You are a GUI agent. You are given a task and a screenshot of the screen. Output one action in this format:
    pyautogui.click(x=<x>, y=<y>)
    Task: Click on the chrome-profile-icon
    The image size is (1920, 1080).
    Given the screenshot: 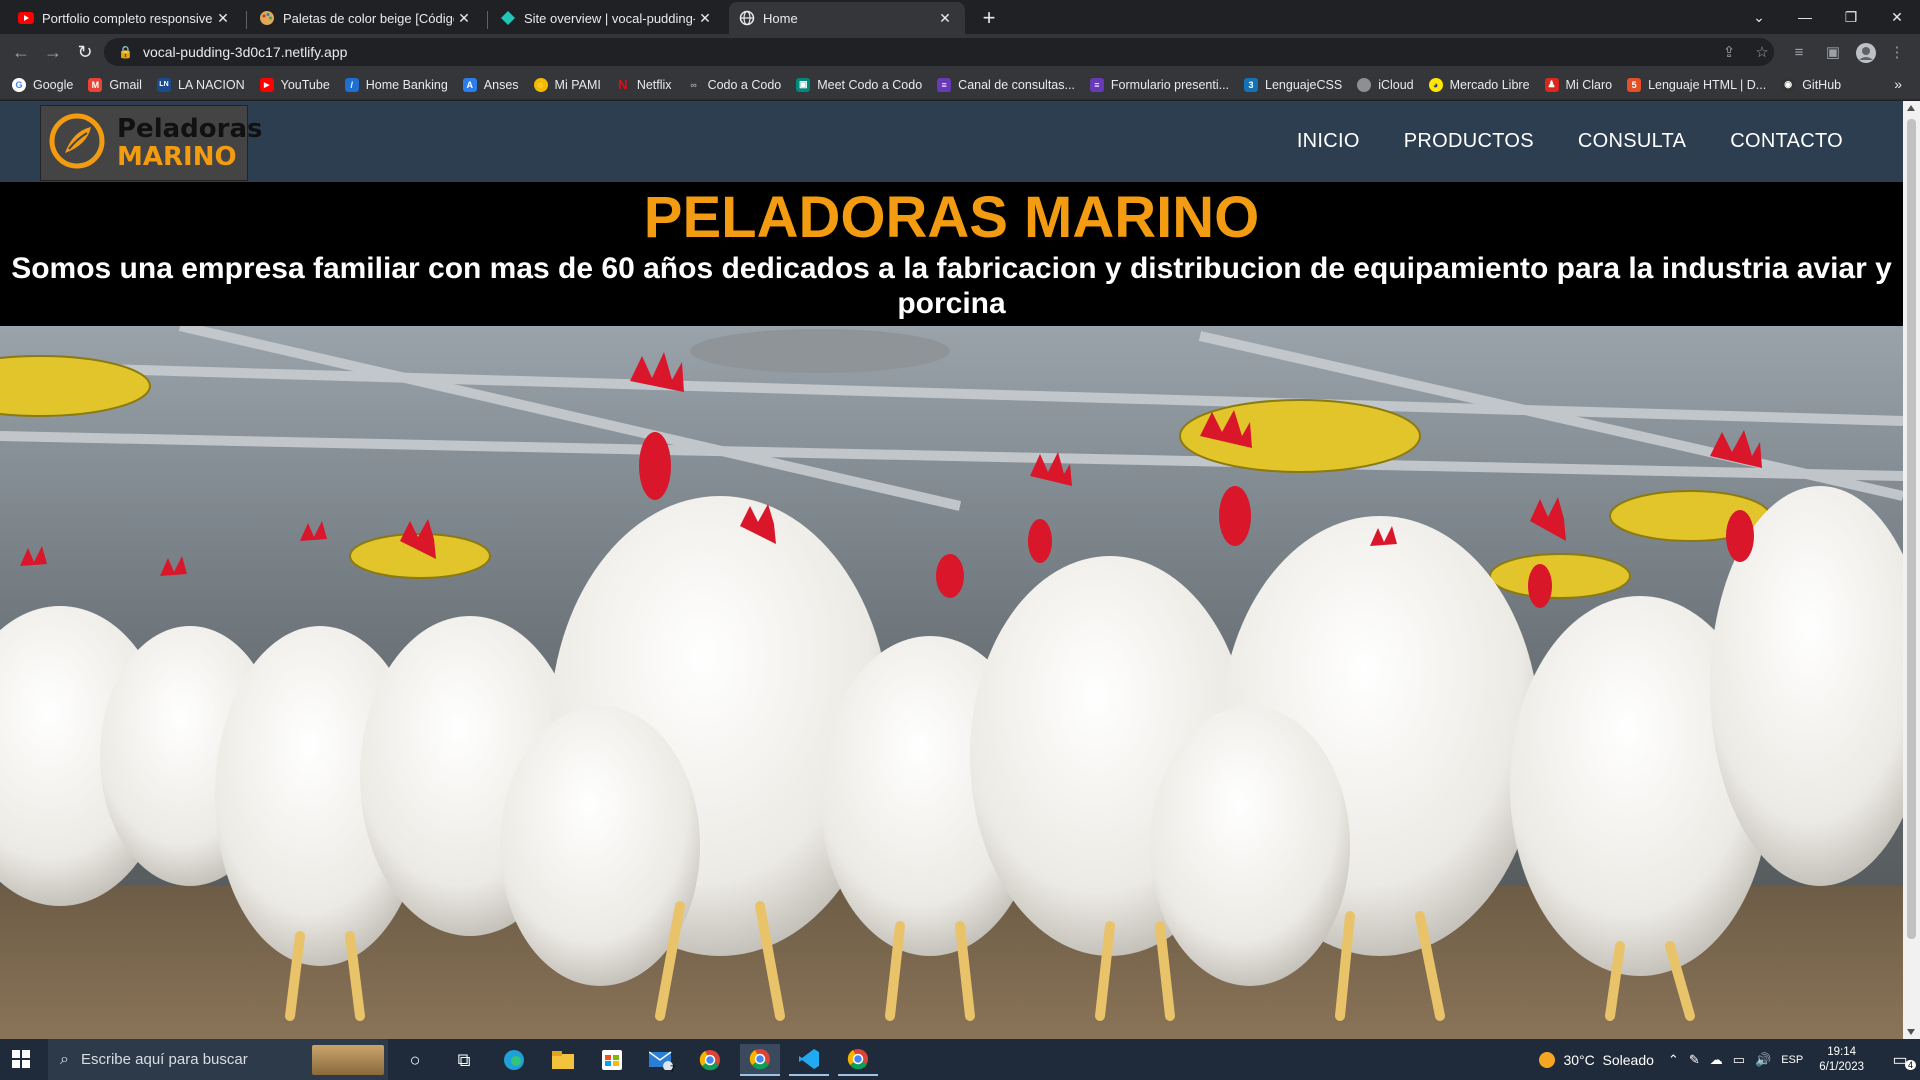 What is the action you would take?
    pyautogui.click(x=760, y=1060)
    